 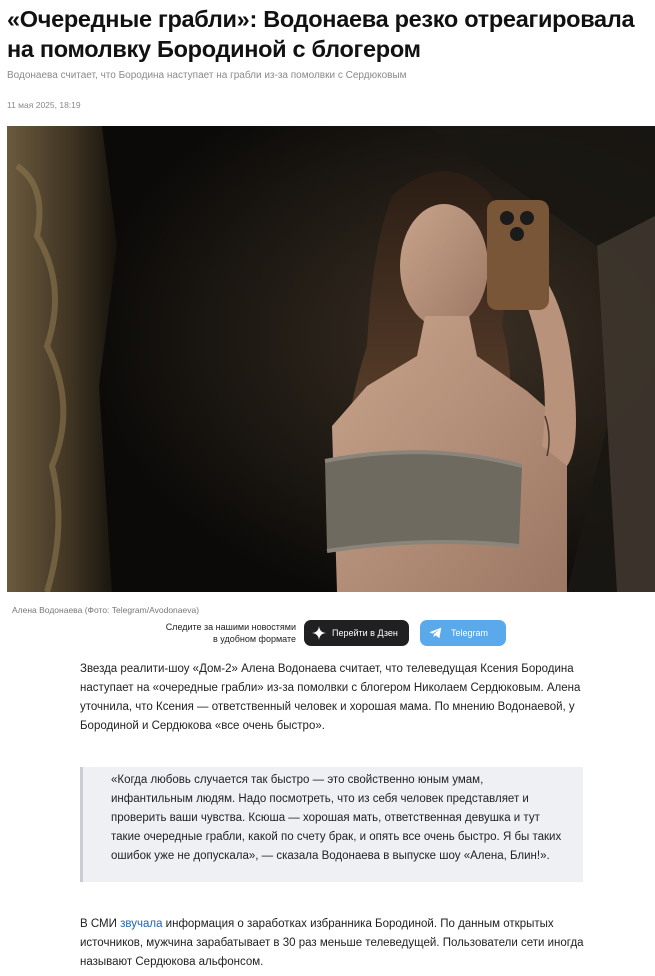 I want to click on dzen-button: Перейти в Дзен, so click(x=356, y=633).